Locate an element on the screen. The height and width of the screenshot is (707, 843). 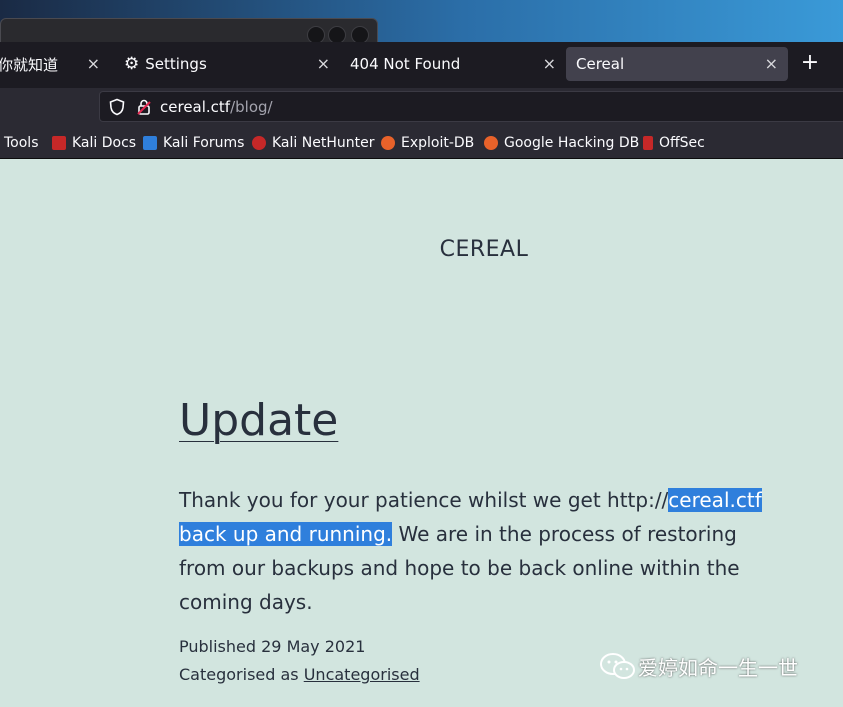
bookmark-label: Tools is located at coordinates (21, 143).